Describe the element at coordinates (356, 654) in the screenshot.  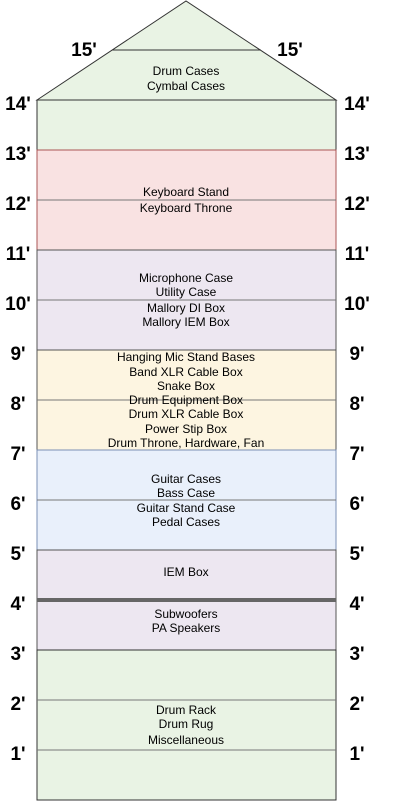
I see `right-label-3ft: 3'` at that location.